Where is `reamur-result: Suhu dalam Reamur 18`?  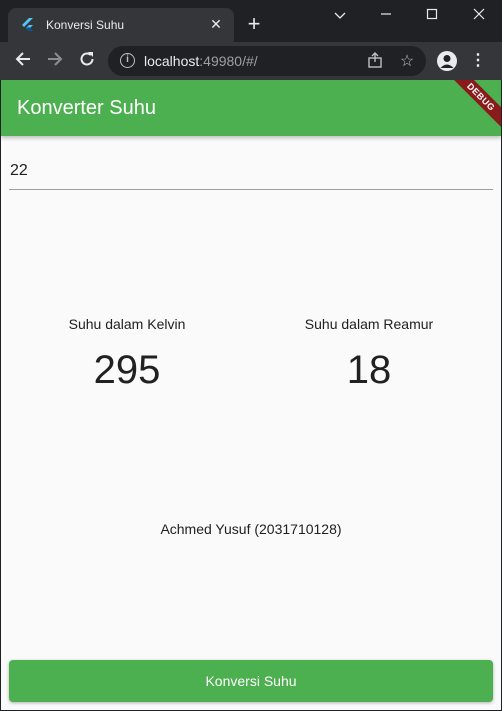 reamur-result: Suhu dalam Reamur 18 is located at coordinates (369, 354).